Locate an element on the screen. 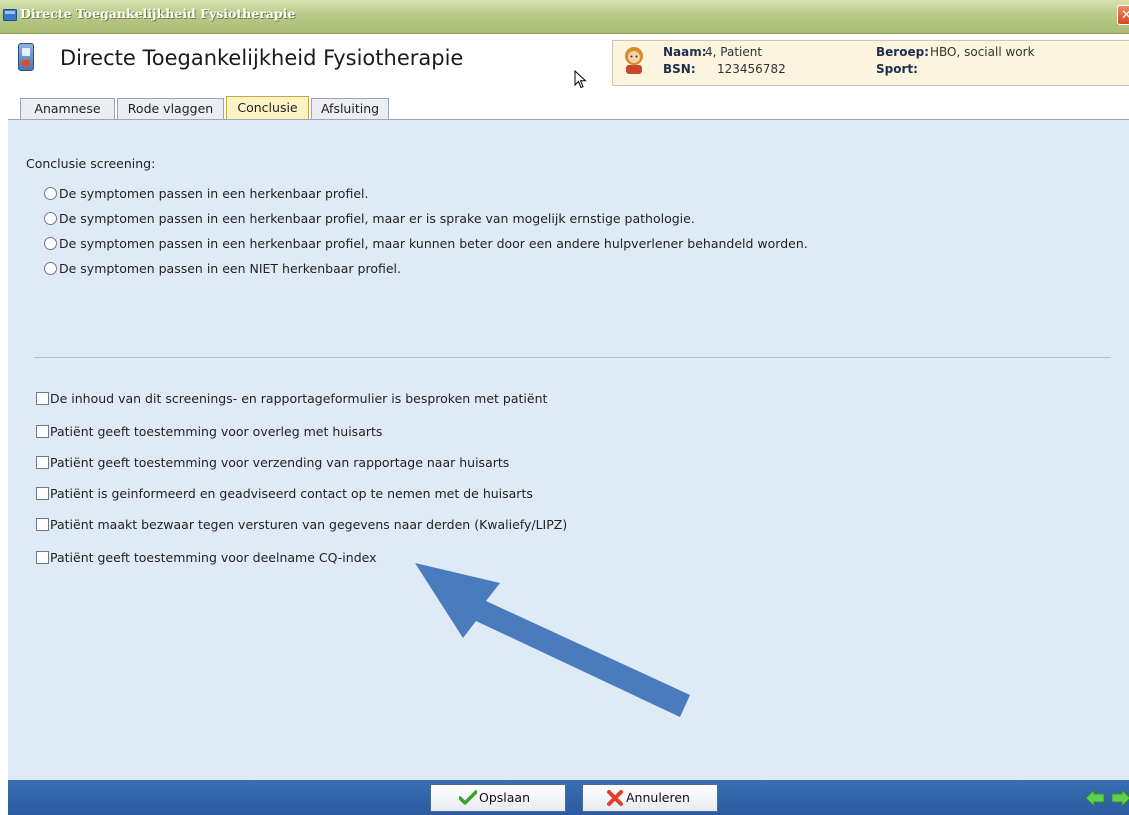  bottom-toolbar: Opslaan Annuleren is located at coordinates (568, 797).